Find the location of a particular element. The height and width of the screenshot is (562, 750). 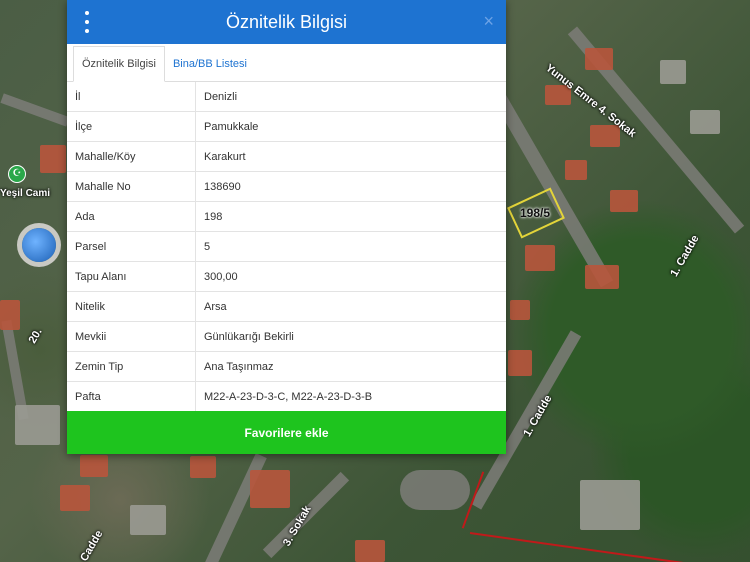

table-row: Zemin Tip Ana Taşınmaz is located at coordinates (286, 366).